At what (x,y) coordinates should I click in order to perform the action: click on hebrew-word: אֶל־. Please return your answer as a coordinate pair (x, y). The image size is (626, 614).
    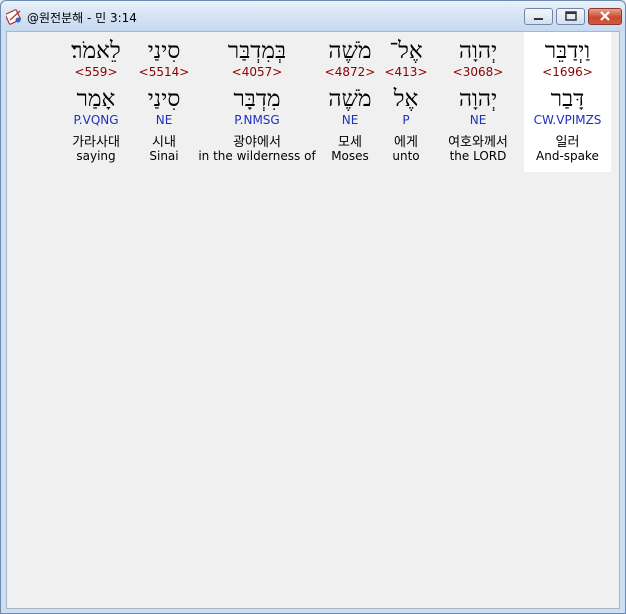
    Looking at the image, I should click on (406, 51).